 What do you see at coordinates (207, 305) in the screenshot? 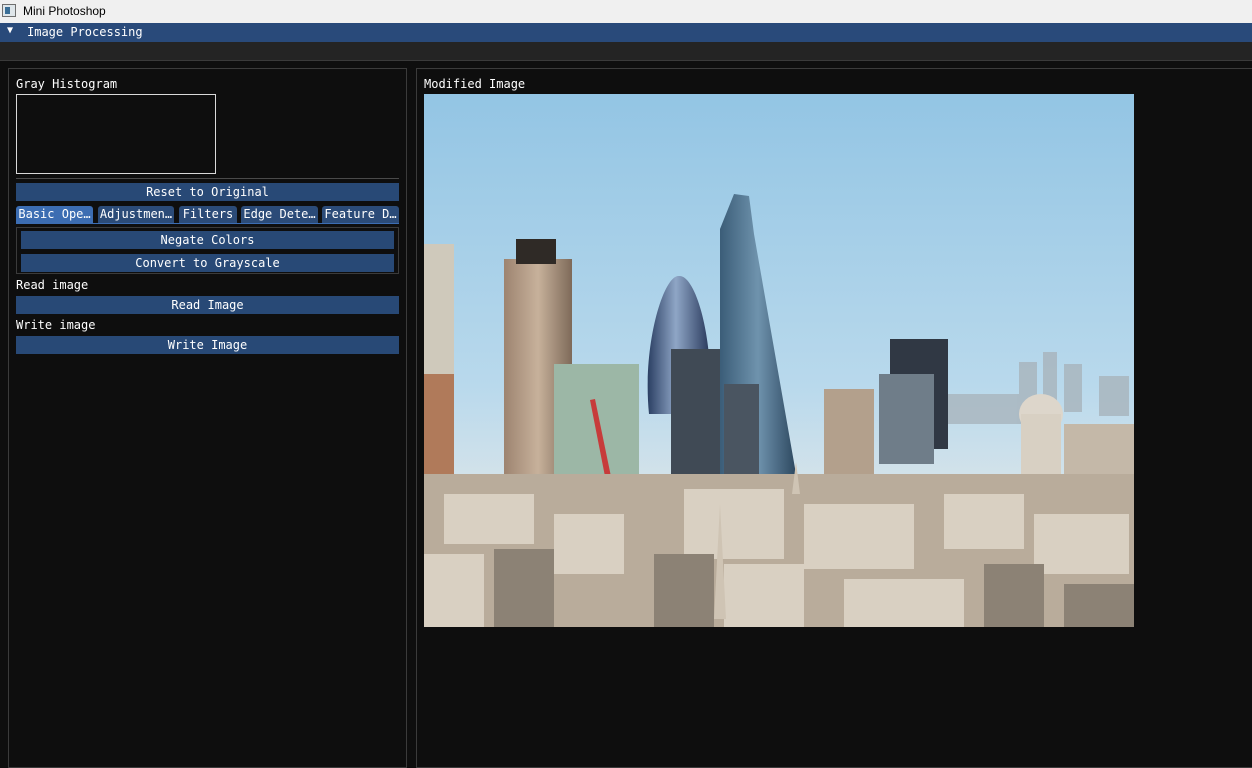
I see `read-image-button: Read Image` at bounding box center [207, 305].